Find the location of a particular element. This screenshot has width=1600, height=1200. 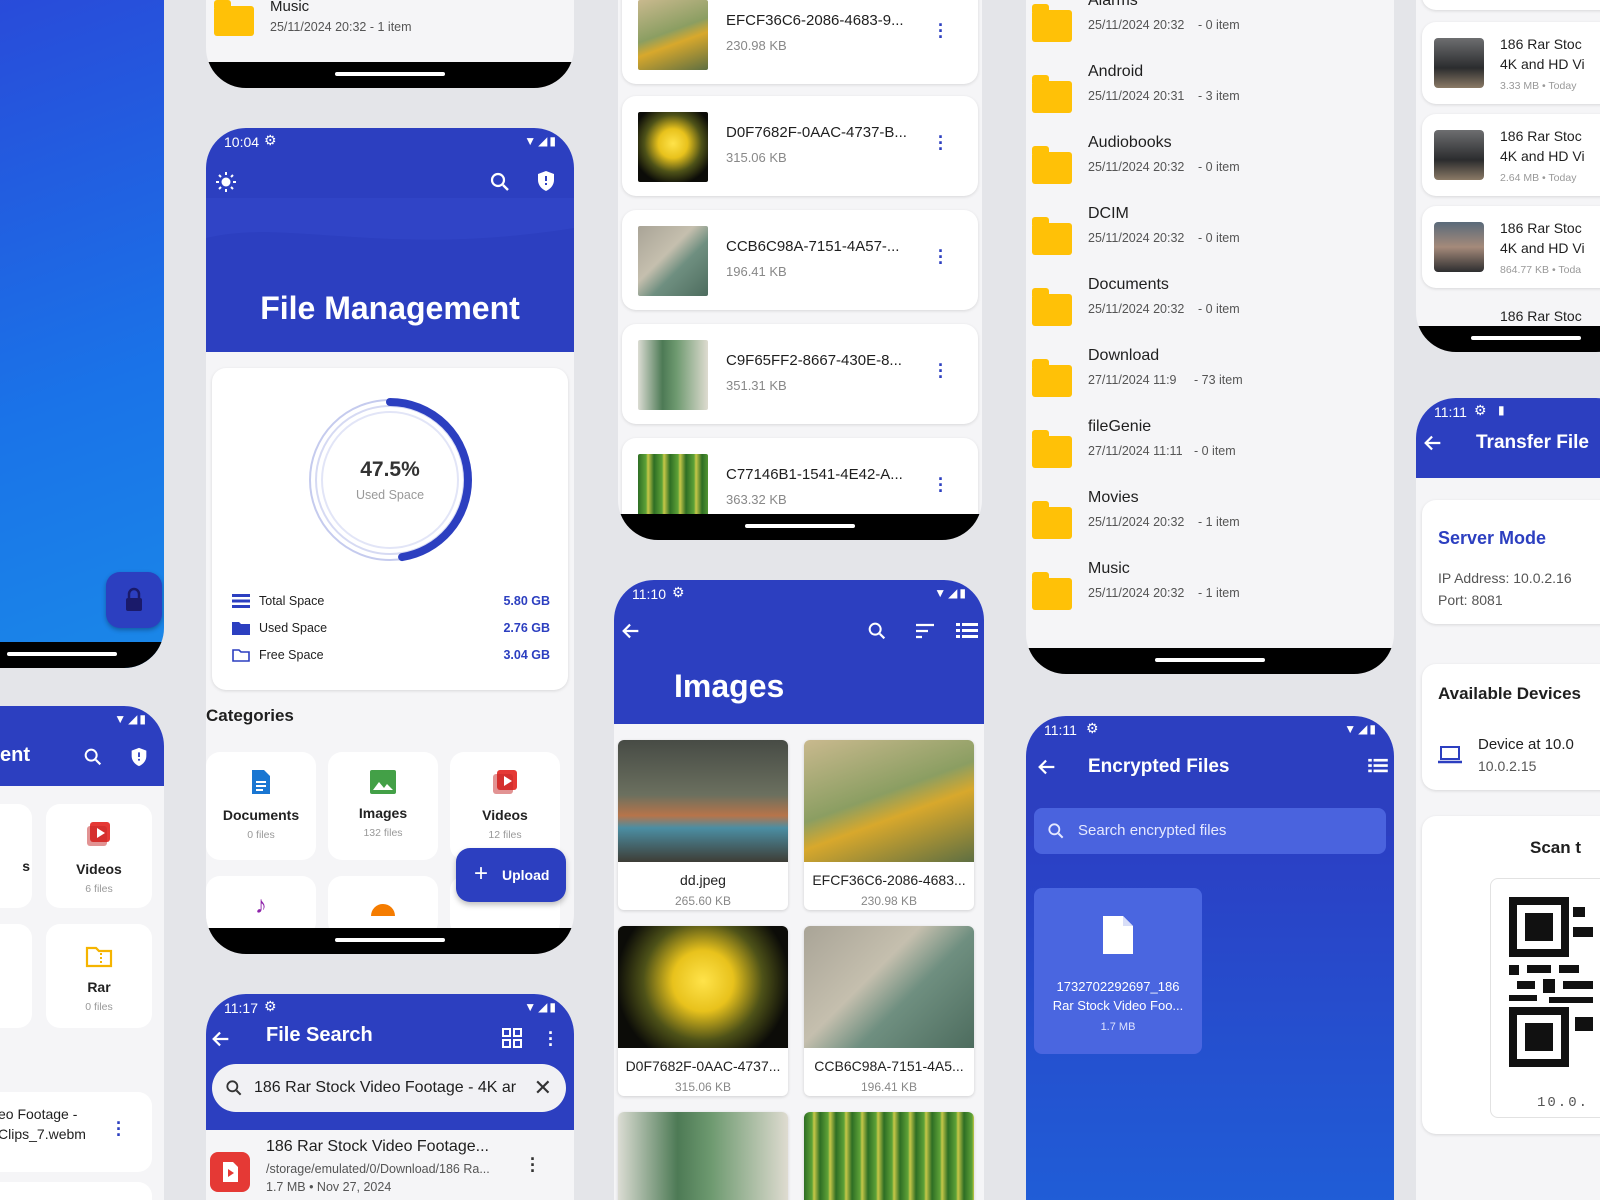

sort-icon is located at coordinates (925, 631).